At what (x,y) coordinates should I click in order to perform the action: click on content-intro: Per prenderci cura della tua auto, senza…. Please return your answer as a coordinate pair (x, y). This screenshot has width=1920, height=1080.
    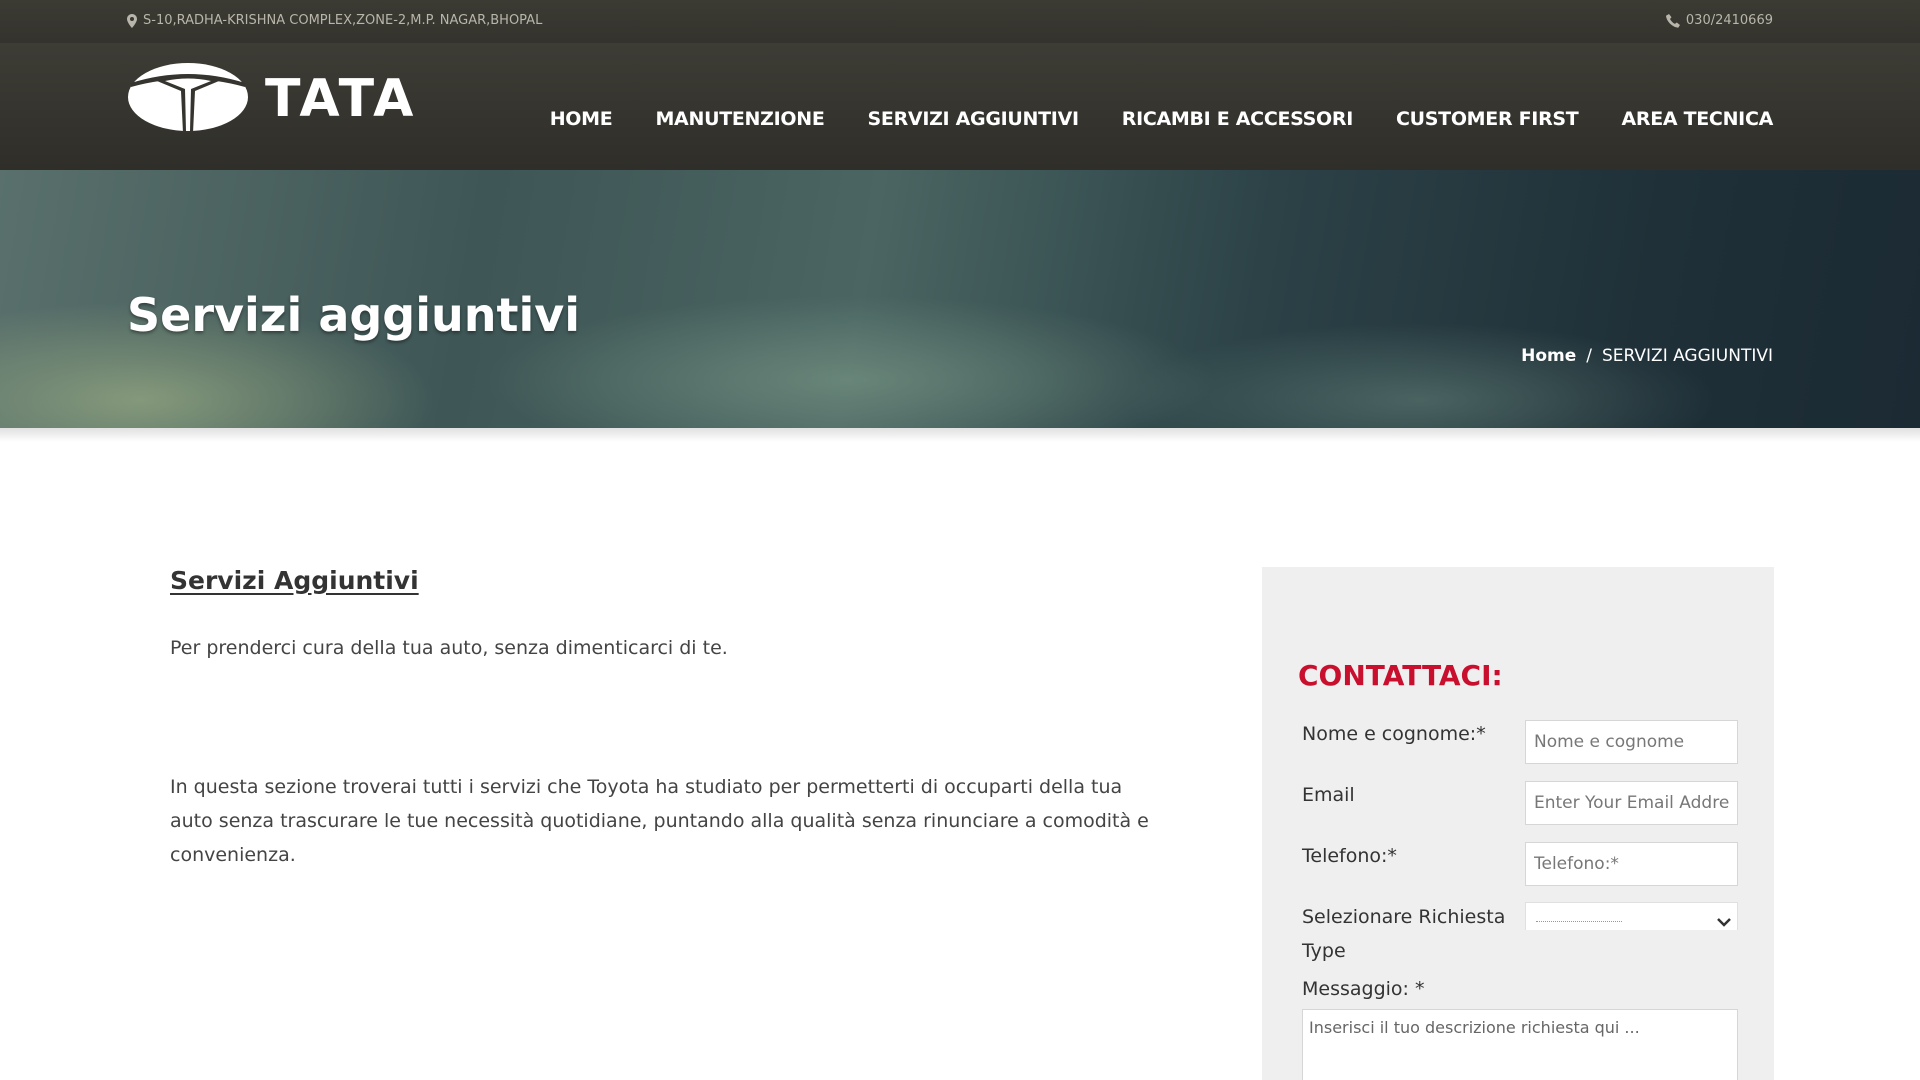
    Looking at the image, I should click on (449, 648).